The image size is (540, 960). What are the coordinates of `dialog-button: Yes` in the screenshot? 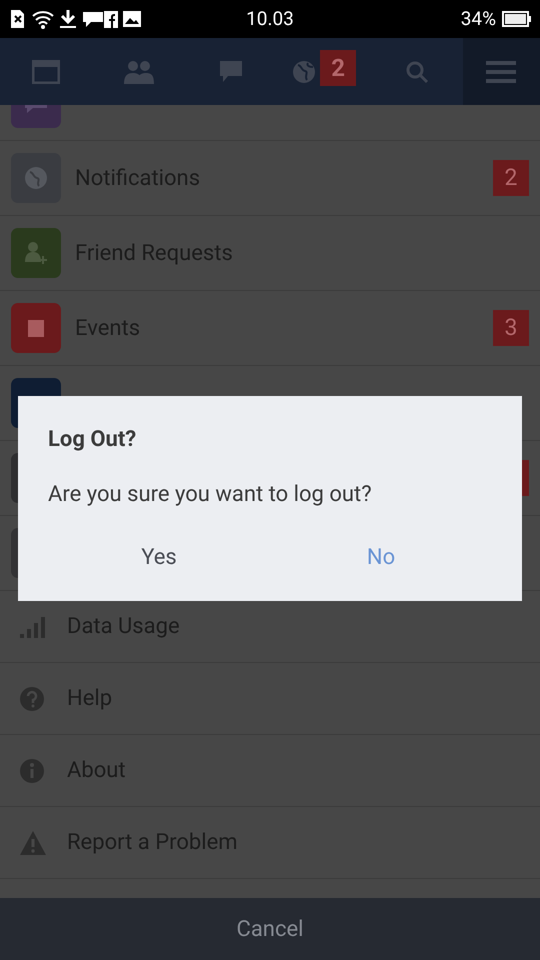 It's located at (159, 557).